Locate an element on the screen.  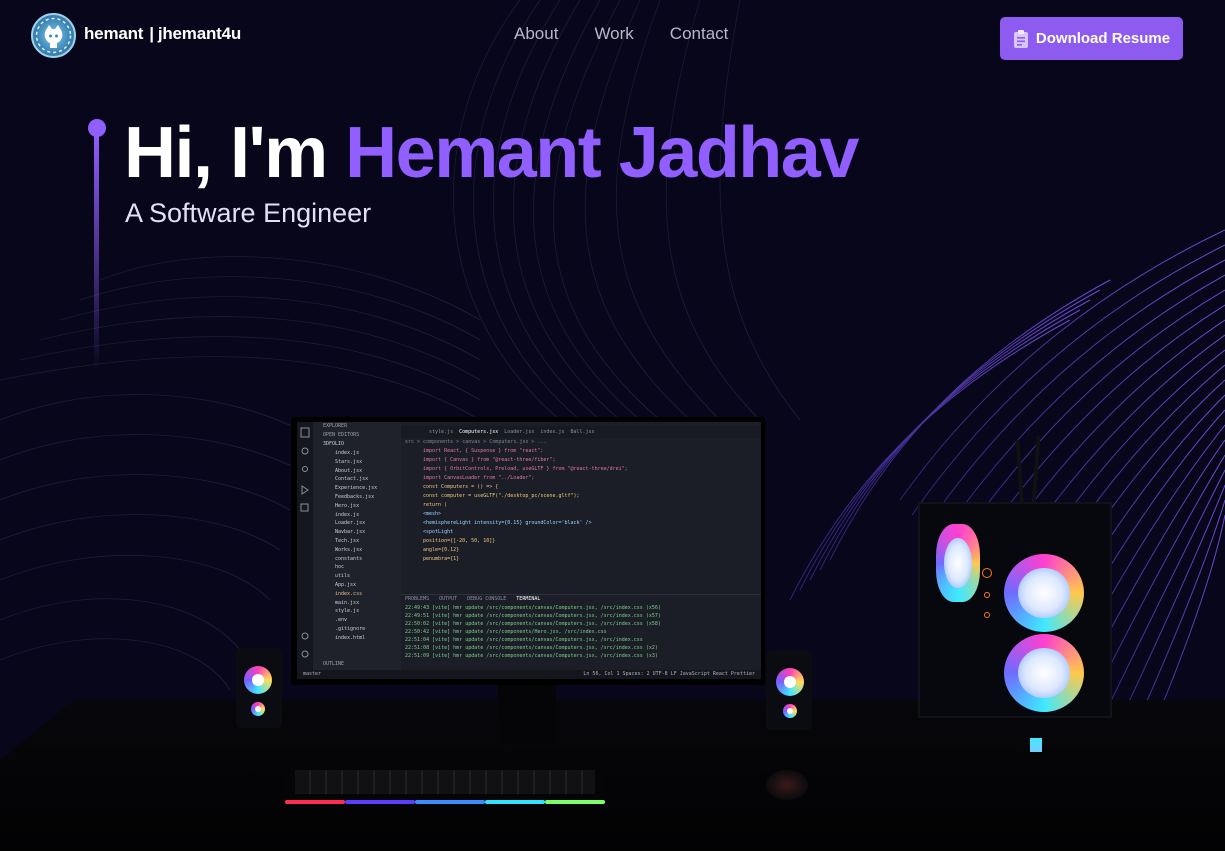
open-editors-label: OPEN EDITORS is located at coordinates (341, 435).